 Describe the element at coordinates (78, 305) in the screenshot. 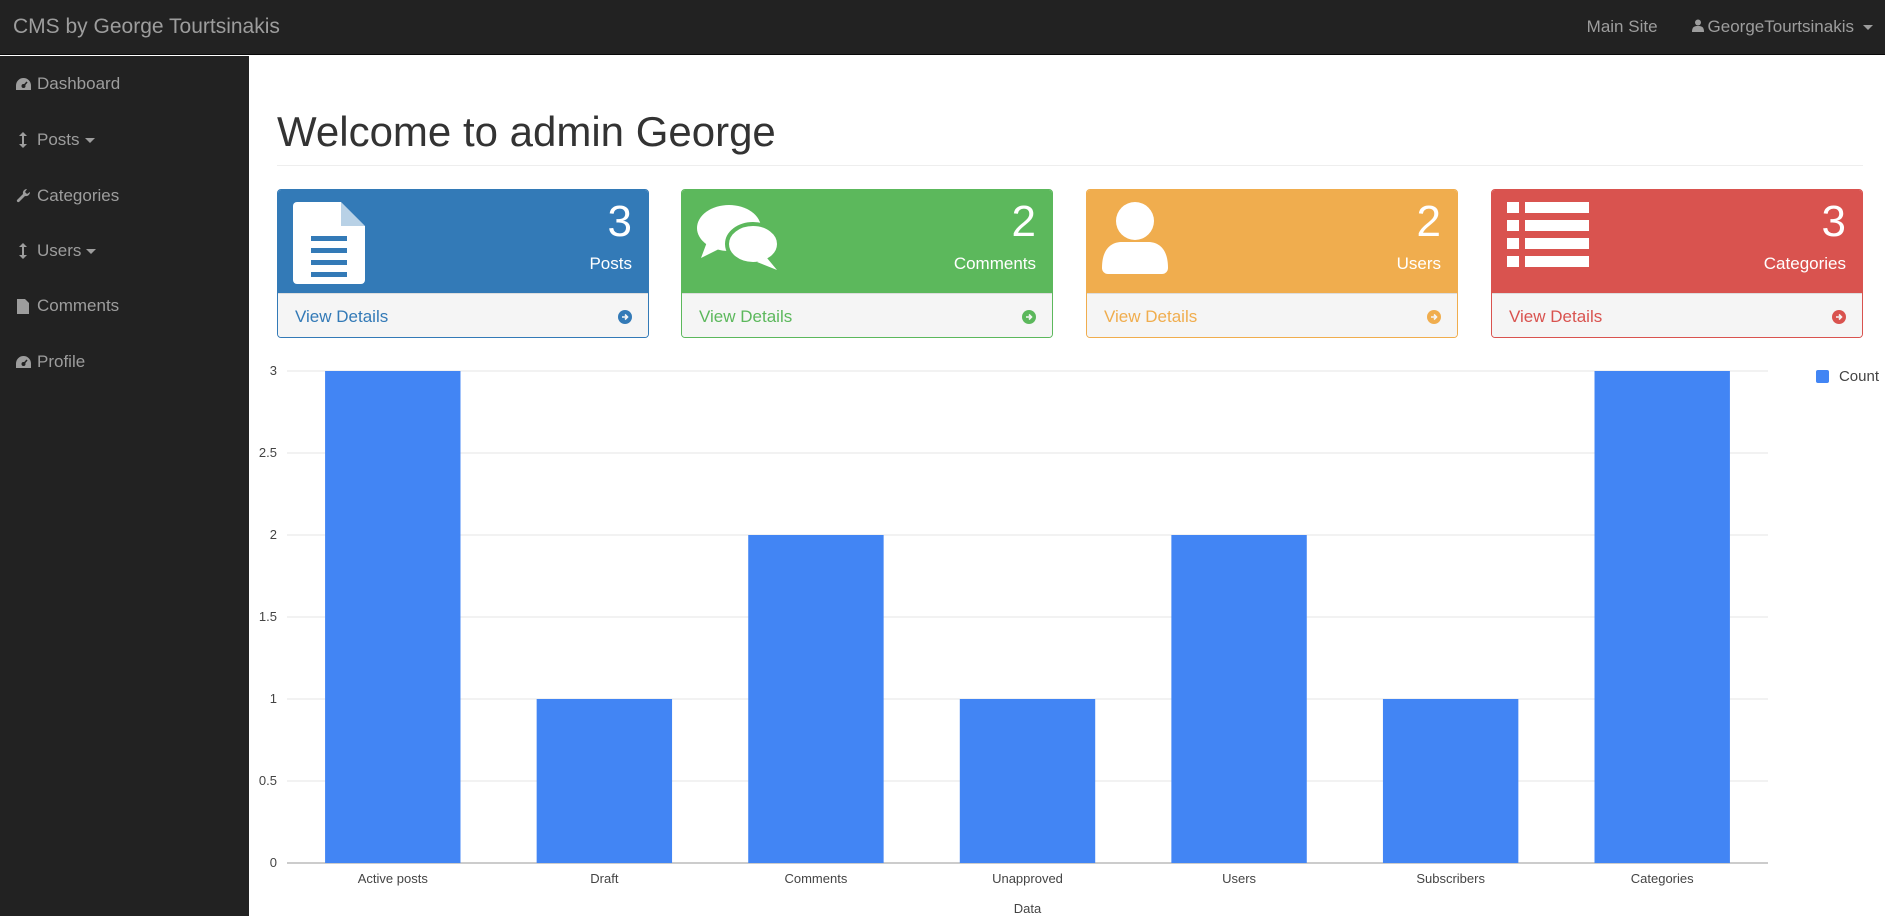

I see `sidebar-item-label: Comments` at that location.